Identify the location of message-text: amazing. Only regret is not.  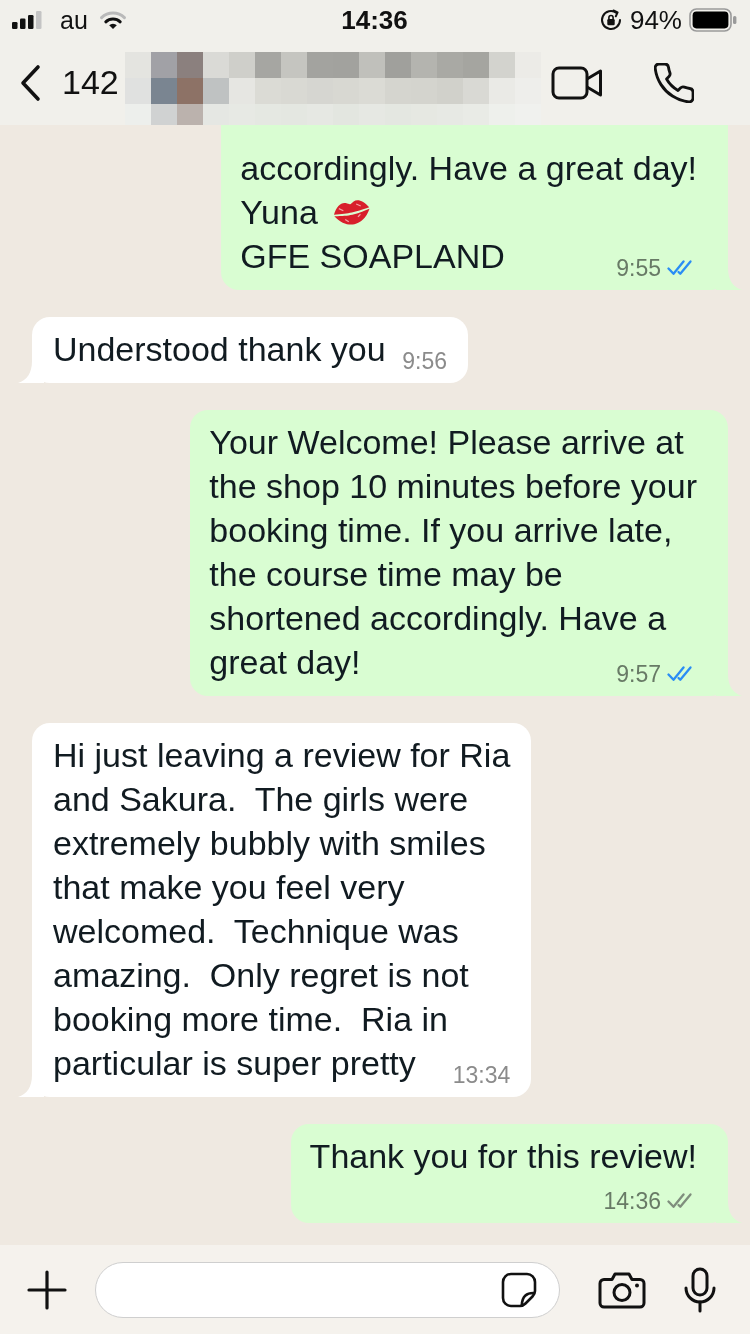
(261, 975).